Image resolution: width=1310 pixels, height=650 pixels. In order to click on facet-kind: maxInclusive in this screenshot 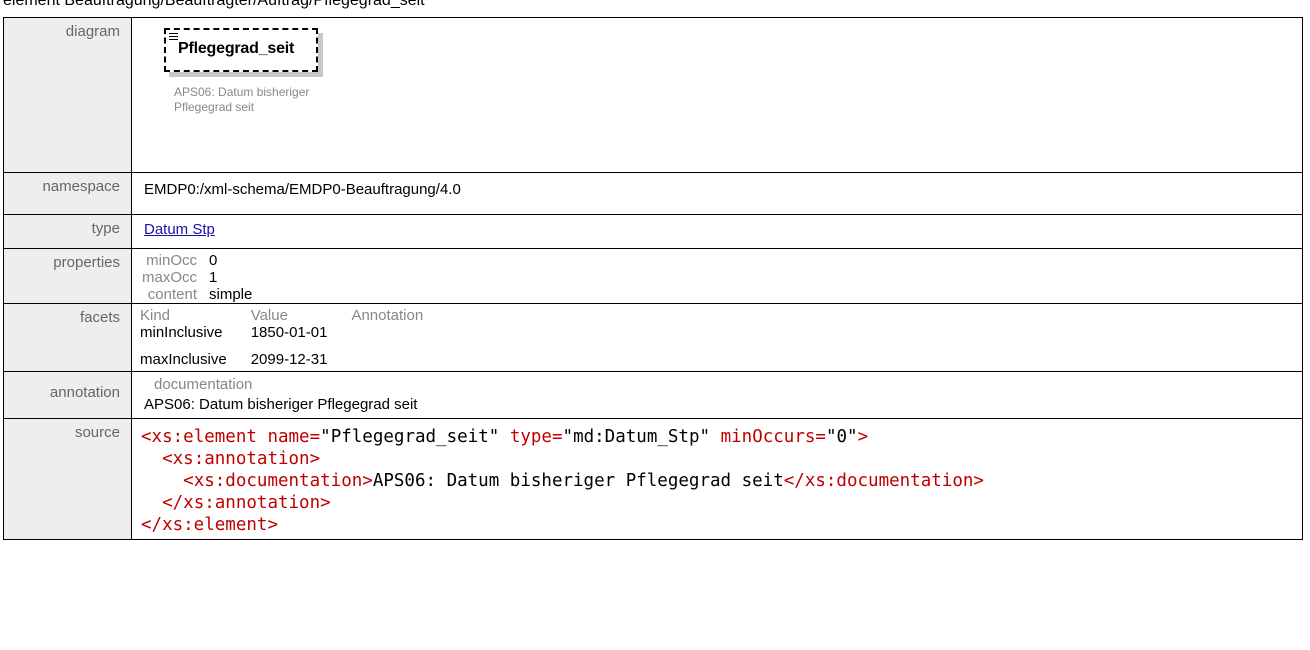, I will do `click(183, 359)`.